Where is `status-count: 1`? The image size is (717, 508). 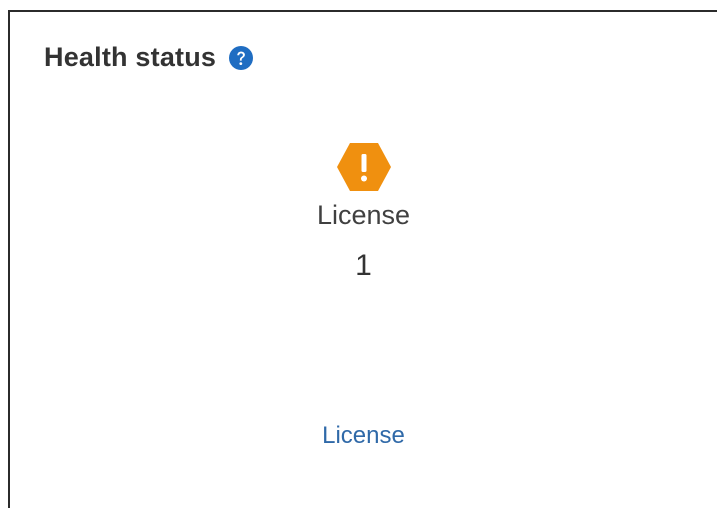 status-count: 1 is located at coordinates (363, 265).